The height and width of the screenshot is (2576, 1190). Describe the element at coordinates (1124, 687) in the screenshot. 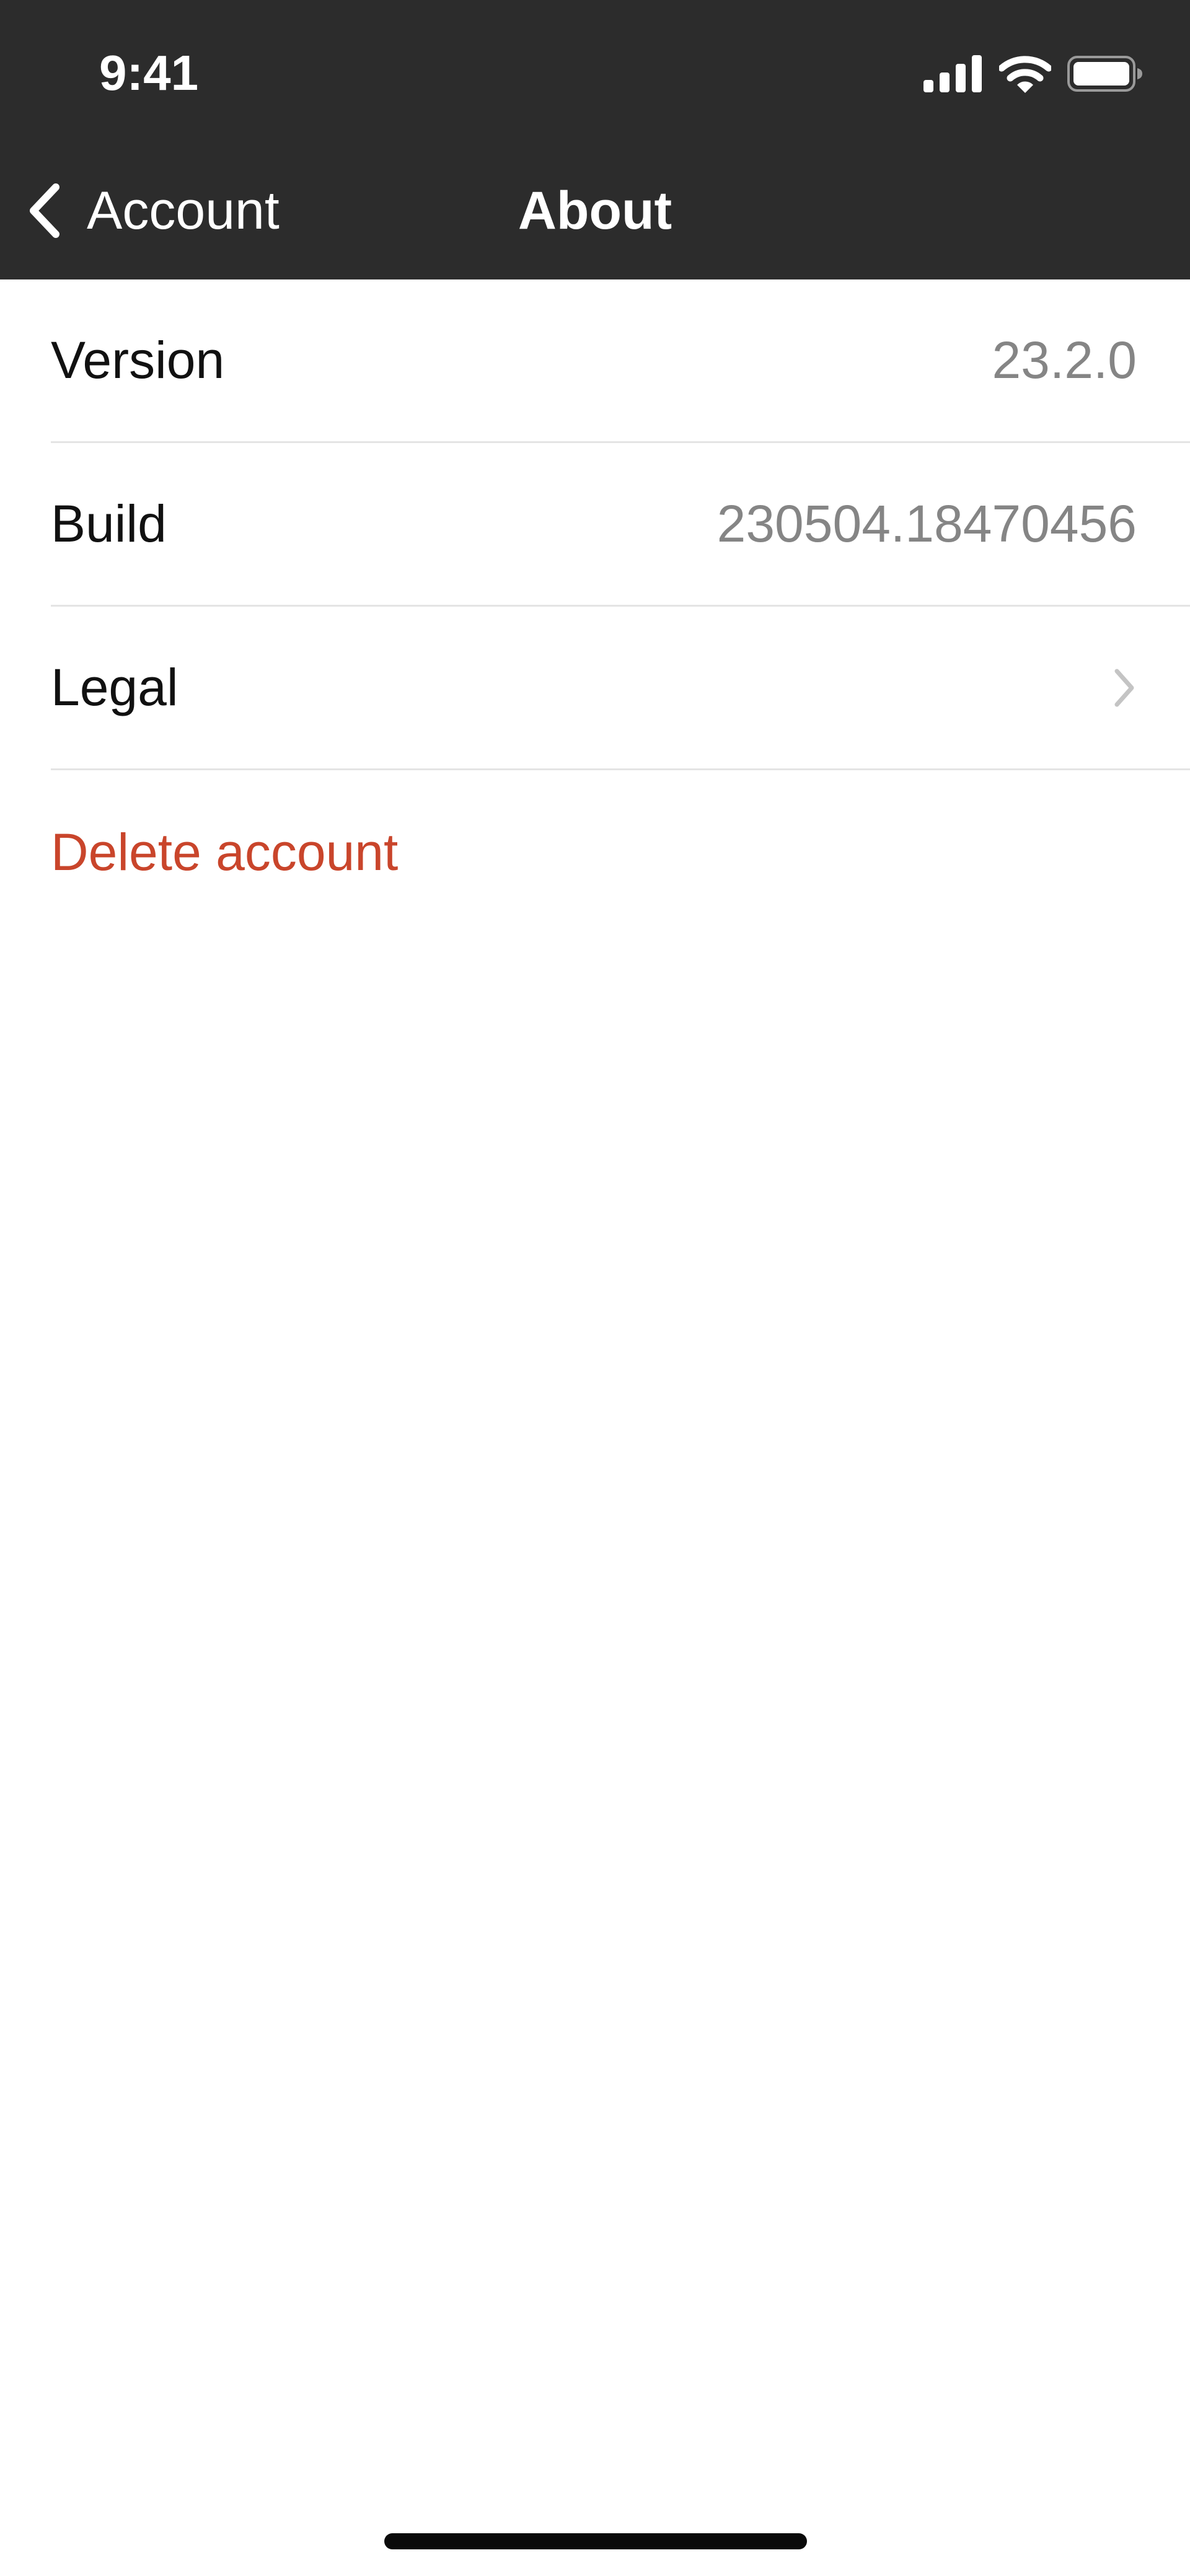

I see `chevron-right-icon` at that location.